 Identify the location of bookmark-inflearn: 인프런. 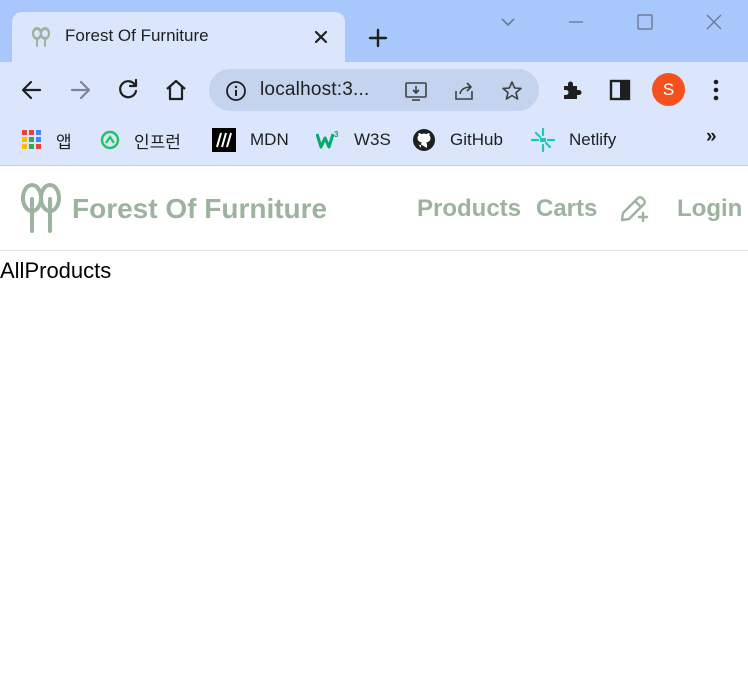
(140, 140).